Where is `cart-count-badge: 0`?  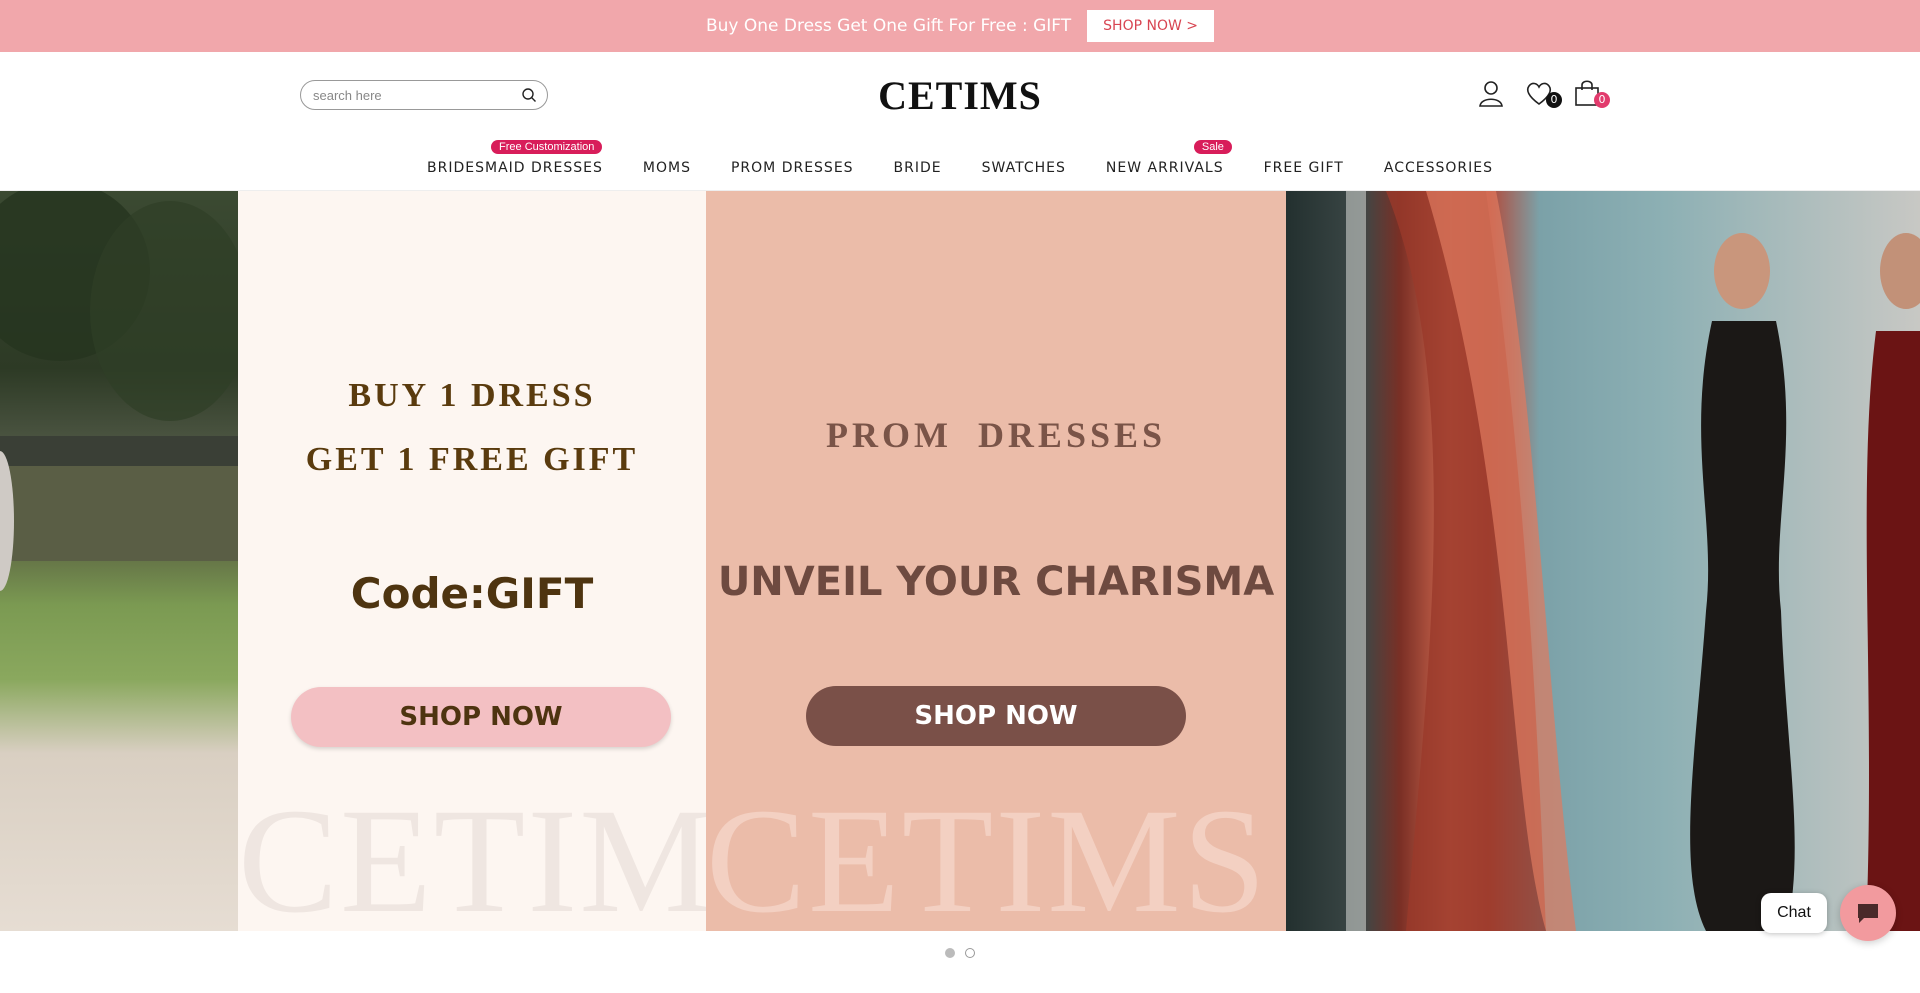
cart-count-badge: 0 is located at coordinates (1602, 100).